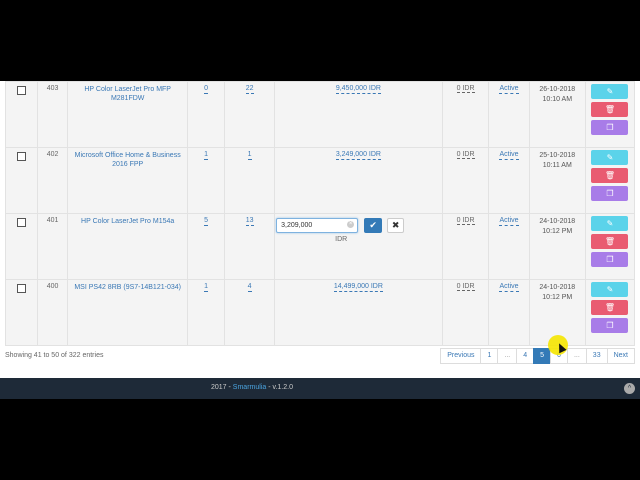  Describe the element at coordinates (52, 220) in the screenshot. I see `row-id: 401` at that location.